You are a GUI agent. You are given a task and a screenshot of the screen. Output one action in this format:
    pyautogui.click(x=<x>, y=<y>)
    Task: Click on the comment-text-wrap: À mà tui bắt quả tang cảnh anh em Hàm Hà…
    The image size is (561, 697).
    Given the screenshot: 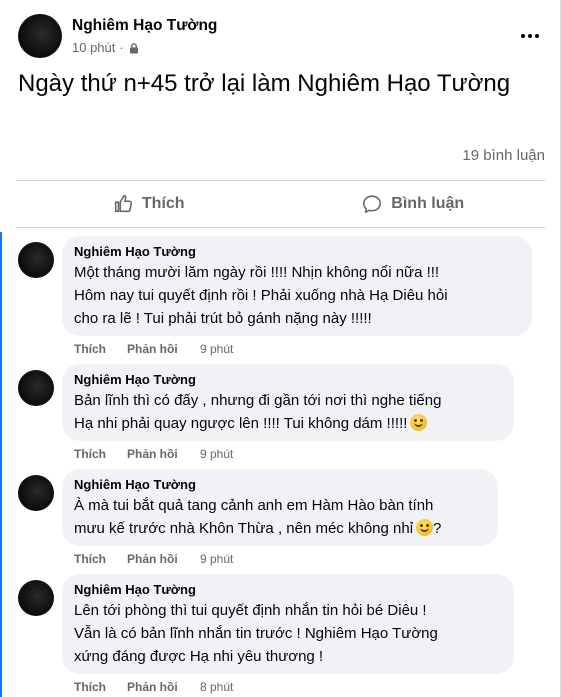 What is the action you would take?
    pyautogui.click(x=280, y=517)
    